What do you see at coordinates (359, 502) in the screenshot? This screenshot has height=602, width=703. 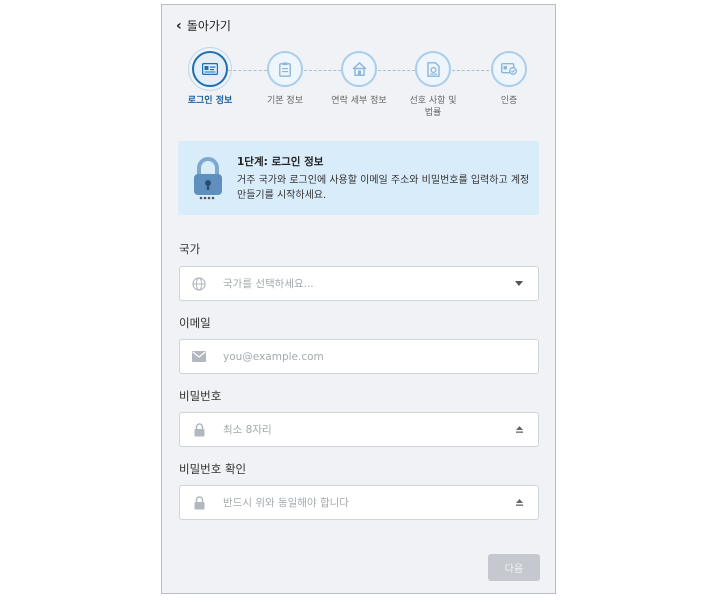 I see `confirm-password-field: 반드시 위와 동일해야 합니다` at bounding box center [359, 502].